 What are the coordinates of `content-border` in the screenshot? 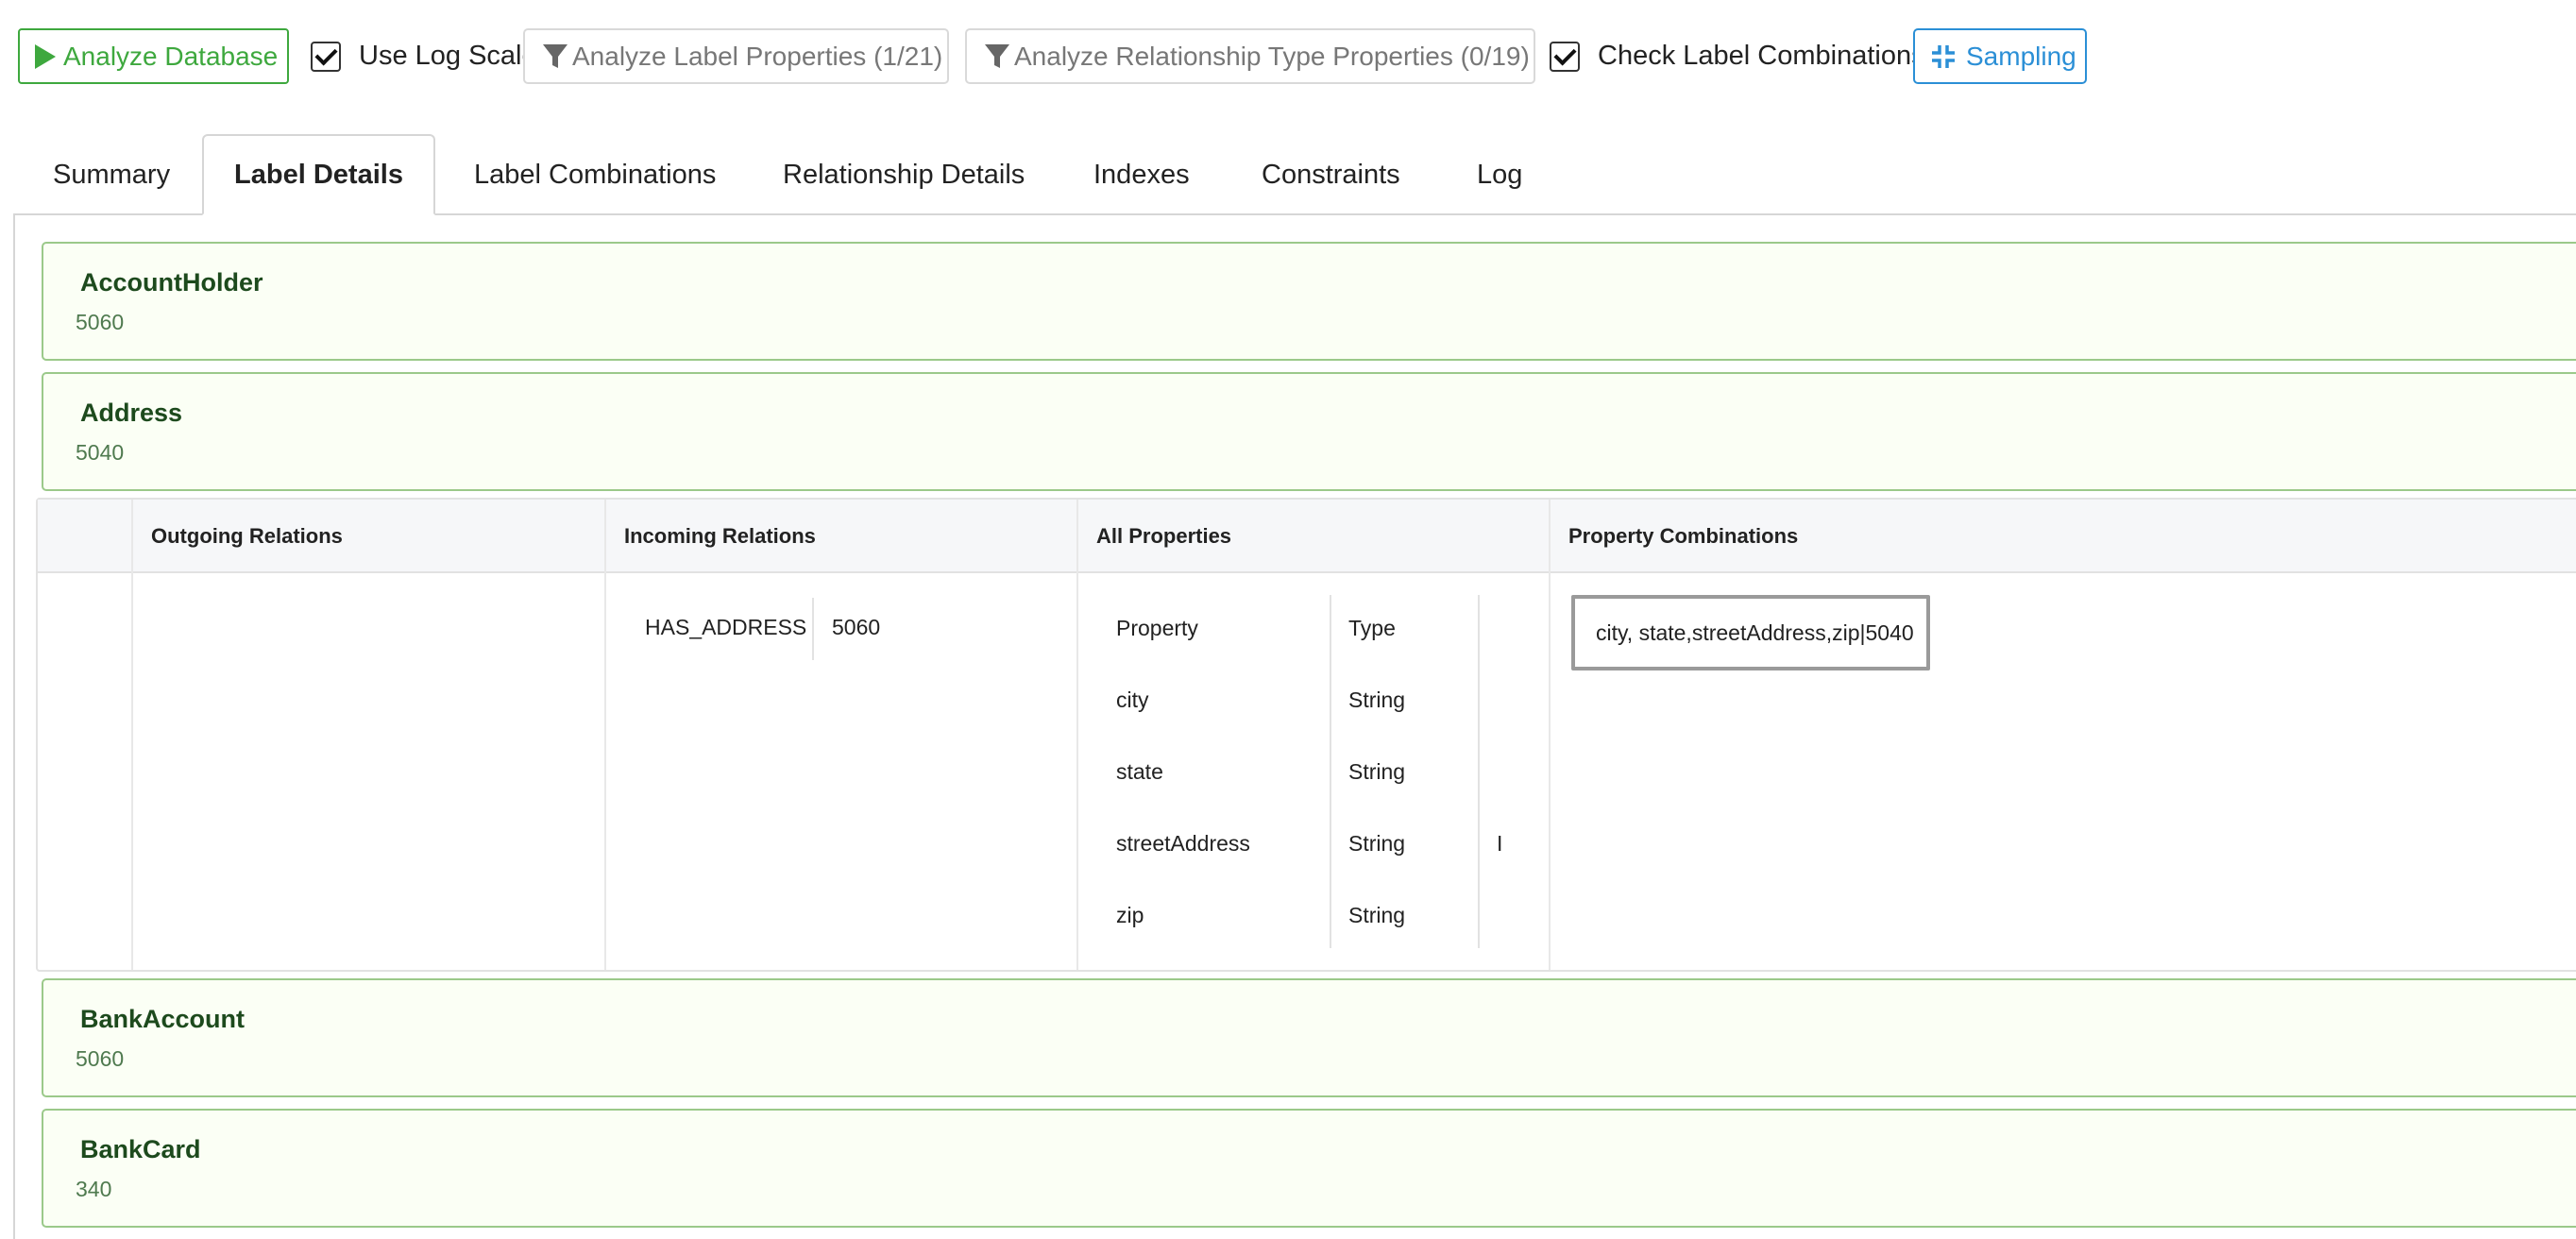 It's located at (14, 726).